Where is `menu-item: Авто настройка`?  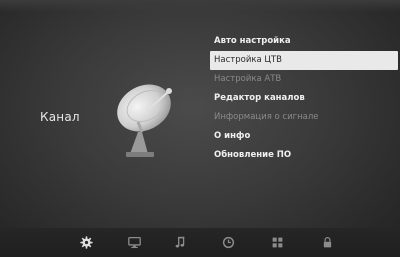 menu-item: Авто настройка is located at coordinates (304, 41).